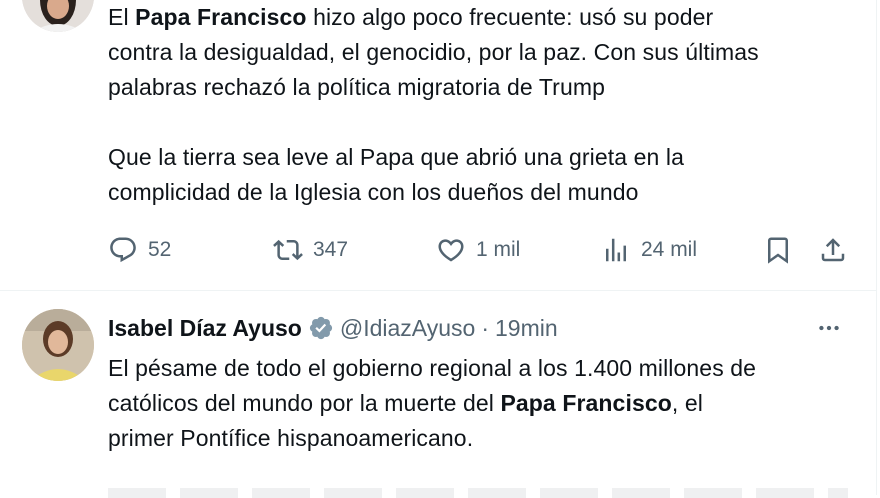  I want to click on retweet-icon, so click(288, 250).